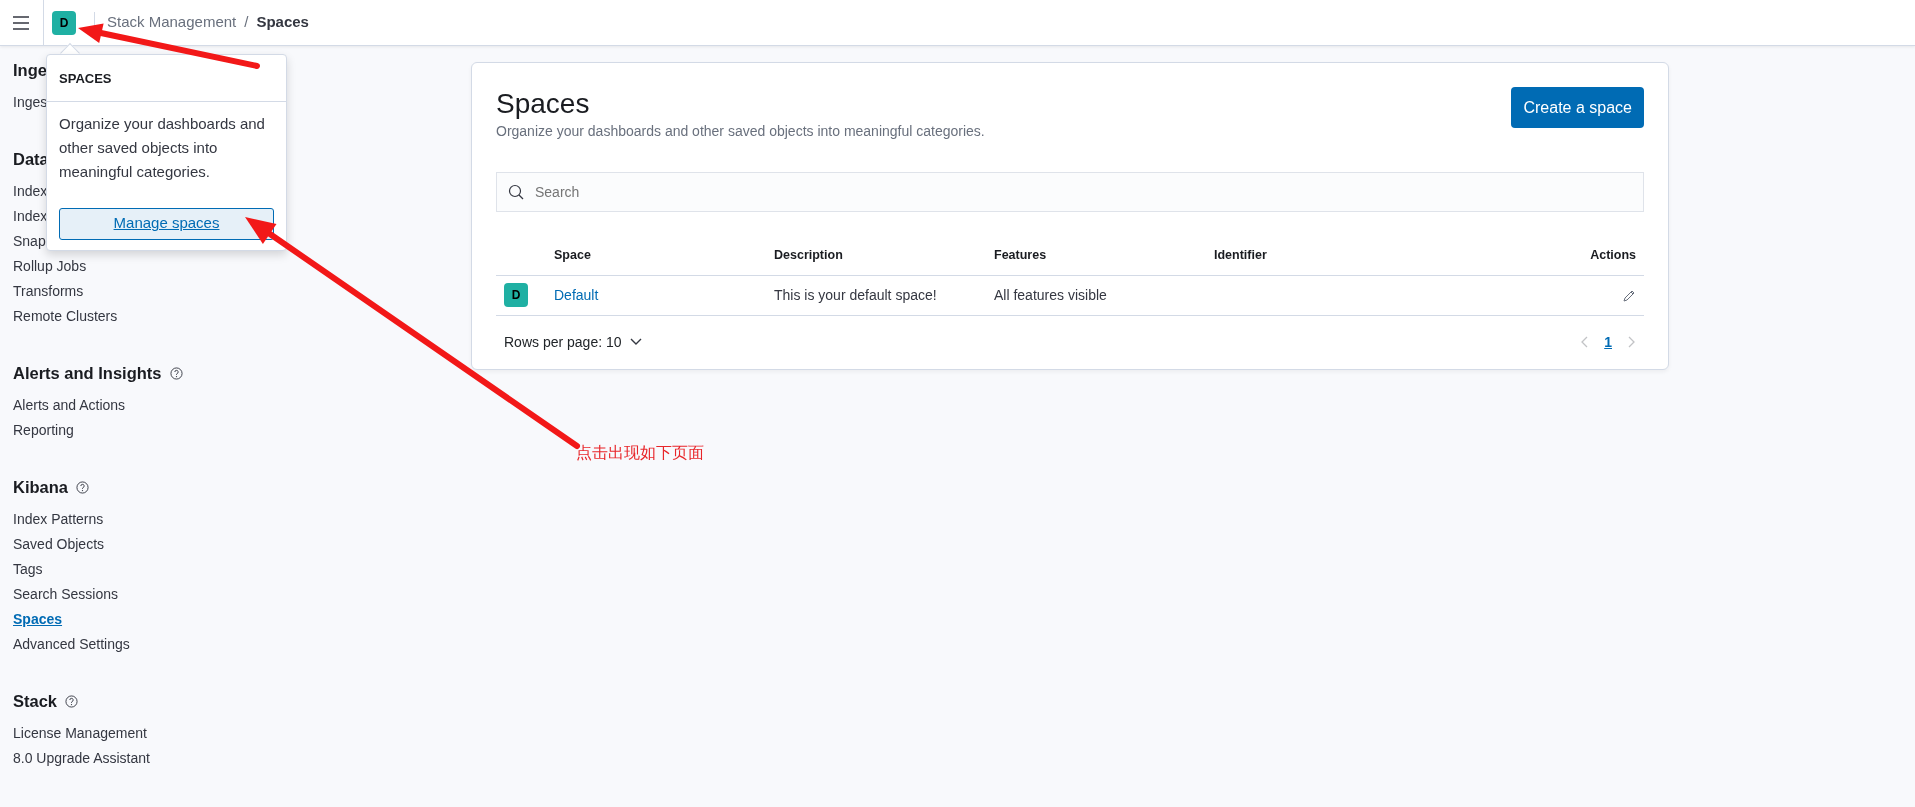 This screenshot has height=807, width=1915. Describe the element at coordinates (242, 644) in the screenshot. I see `sidebar-link: Advanced Settings` at that location.